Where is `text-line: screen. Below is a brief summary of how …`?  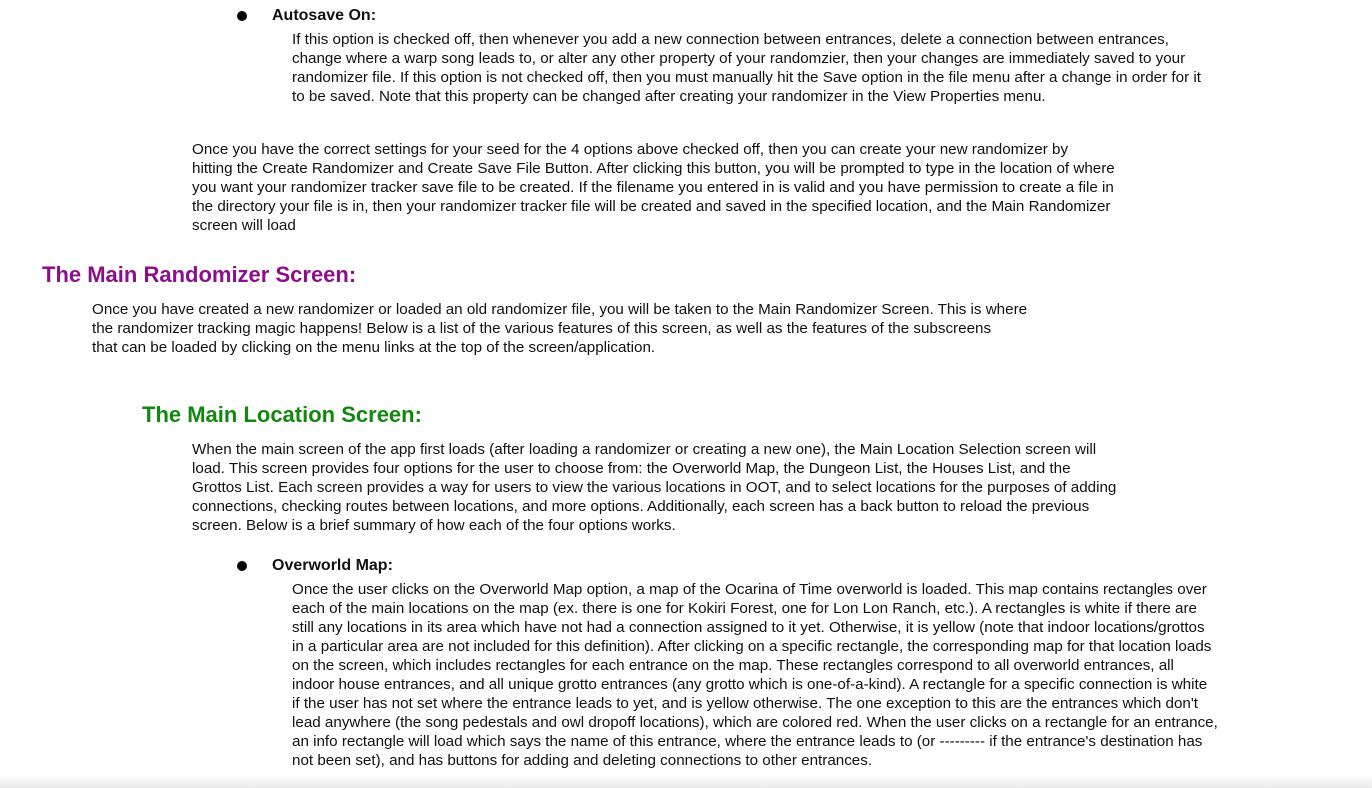
text-line: screen. Below is a brief summary of how … is located at coordinates (434, 525).